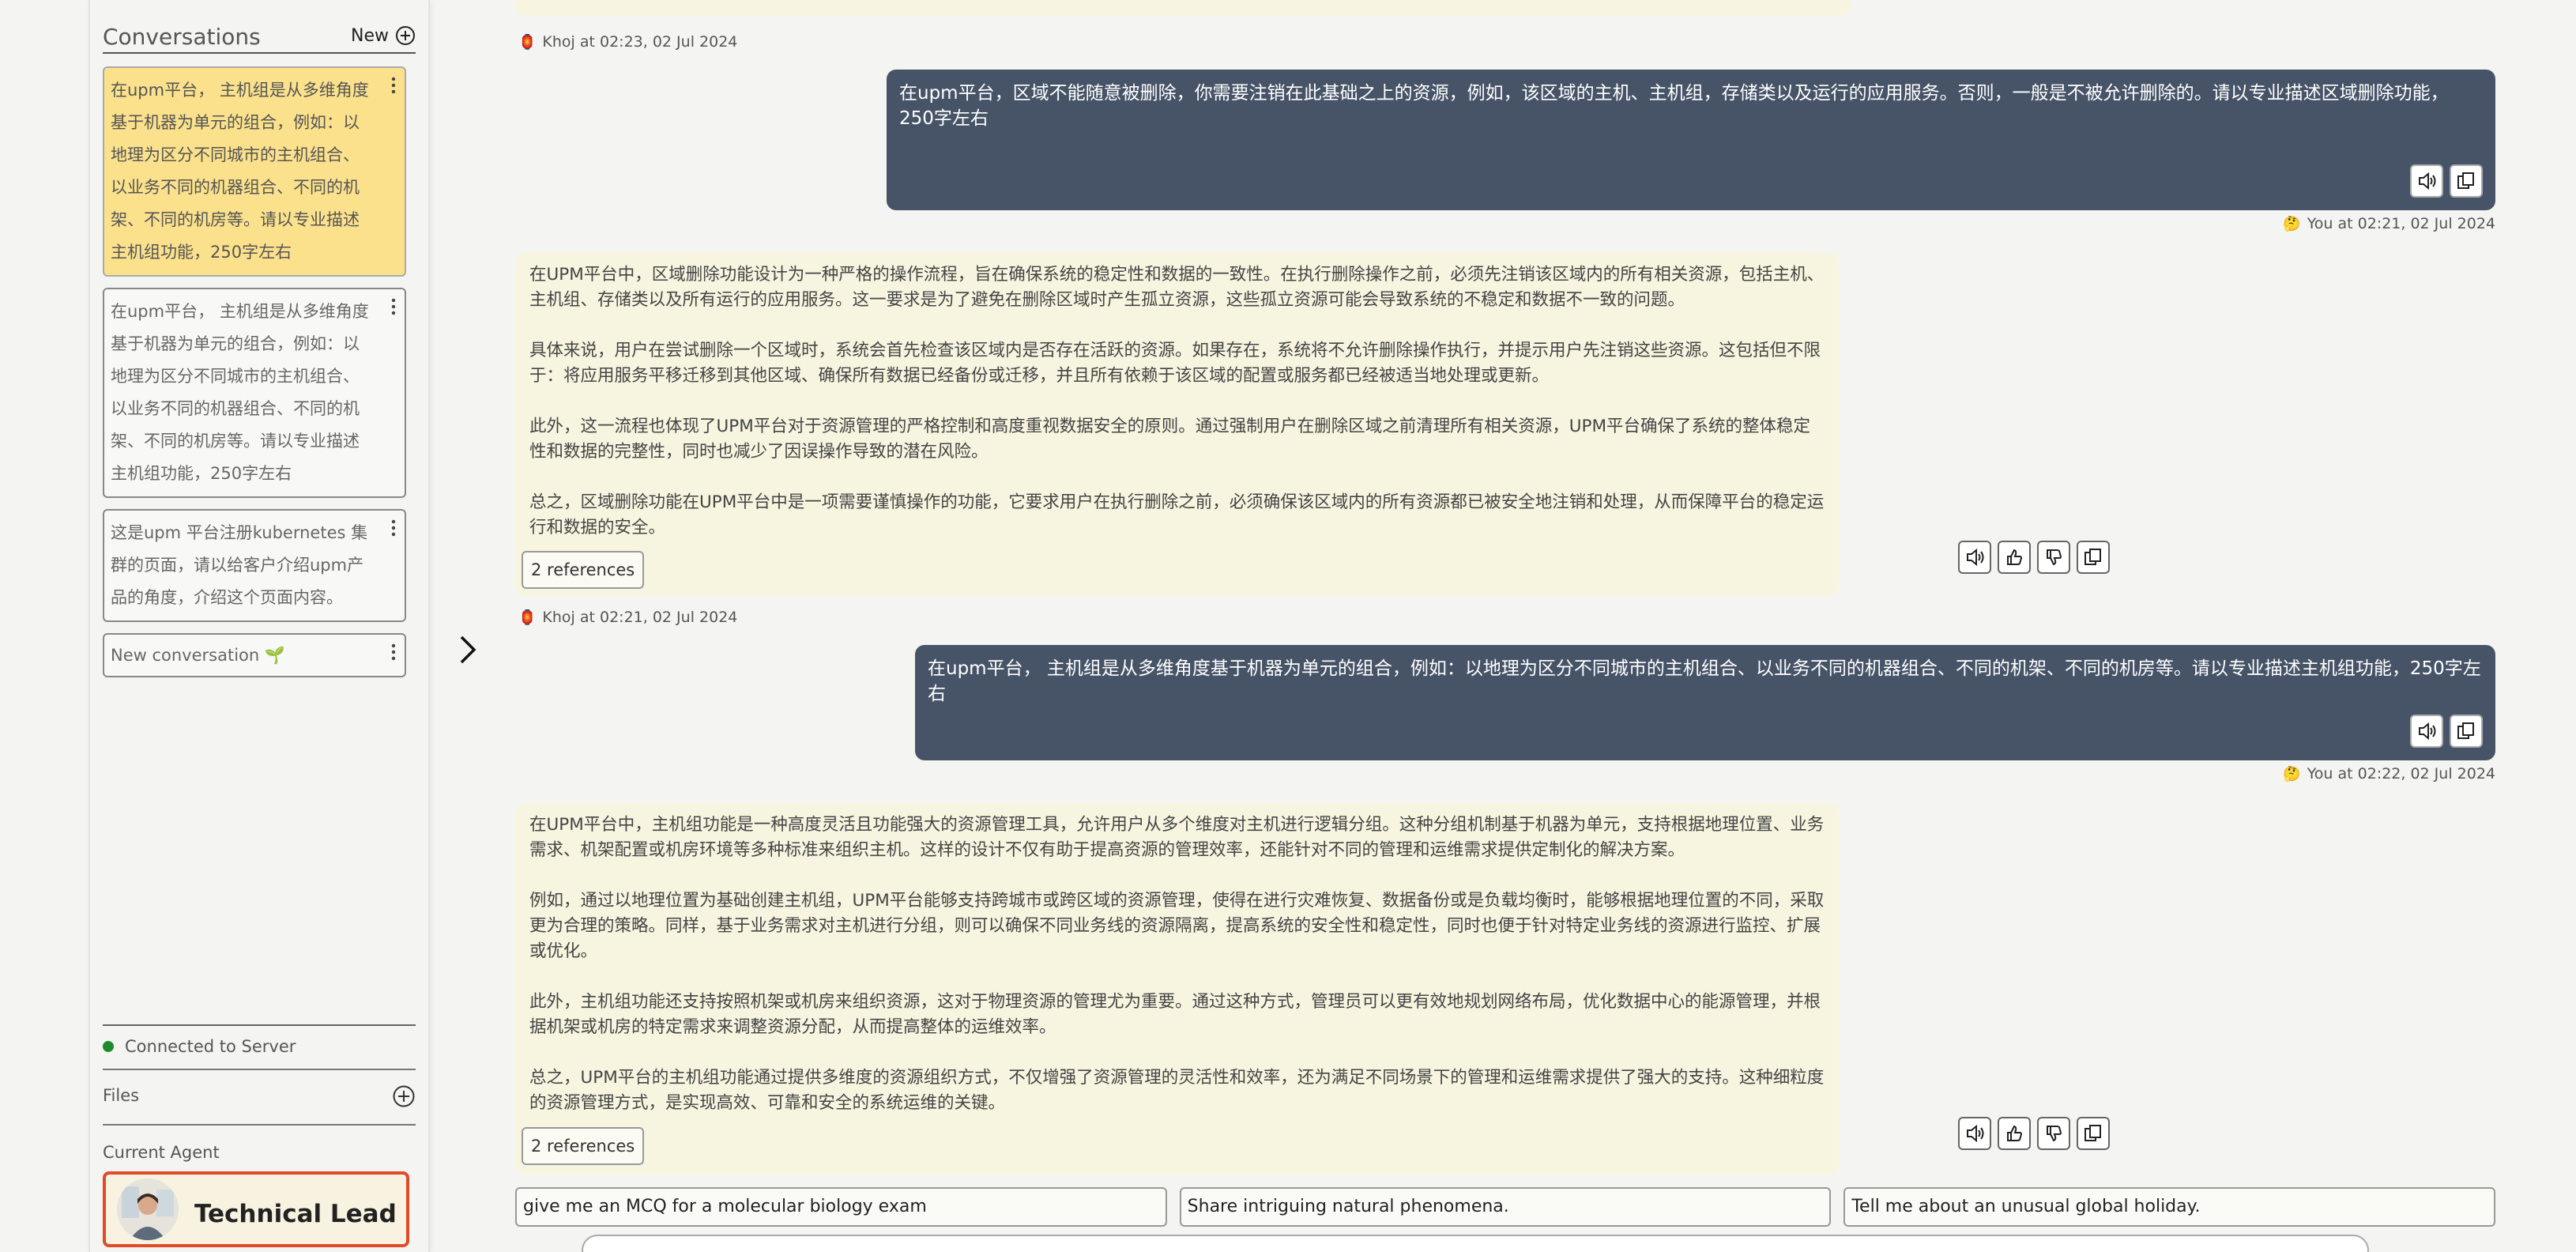  Describe the element at coordinates (108, 1046) in the screenshot. I see `status-dot-icon` at that location.